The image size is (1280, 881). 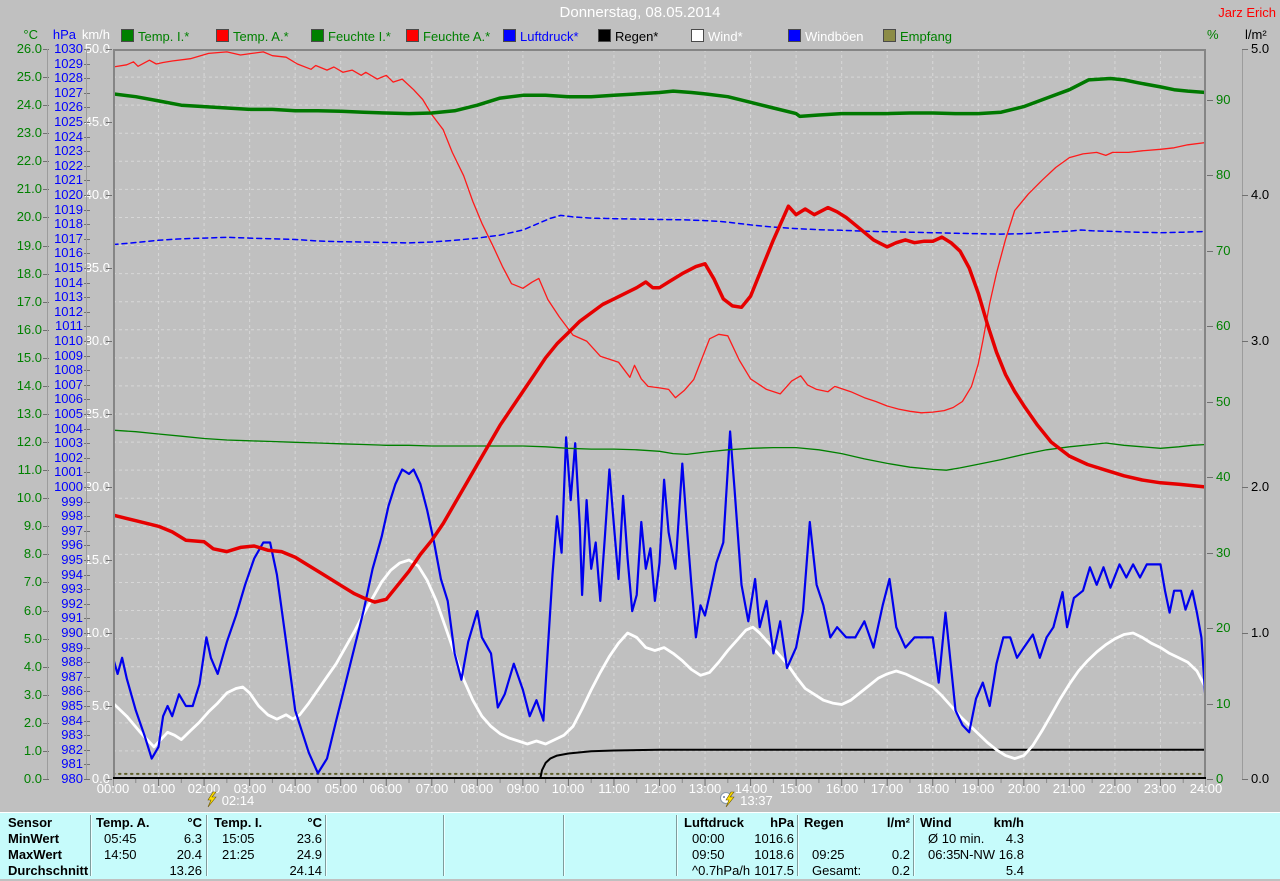 What do you see at coordinates (97, 48) in the screenshot?
I see `y-axis-label: 50.0` at bounding box center [97, 48].